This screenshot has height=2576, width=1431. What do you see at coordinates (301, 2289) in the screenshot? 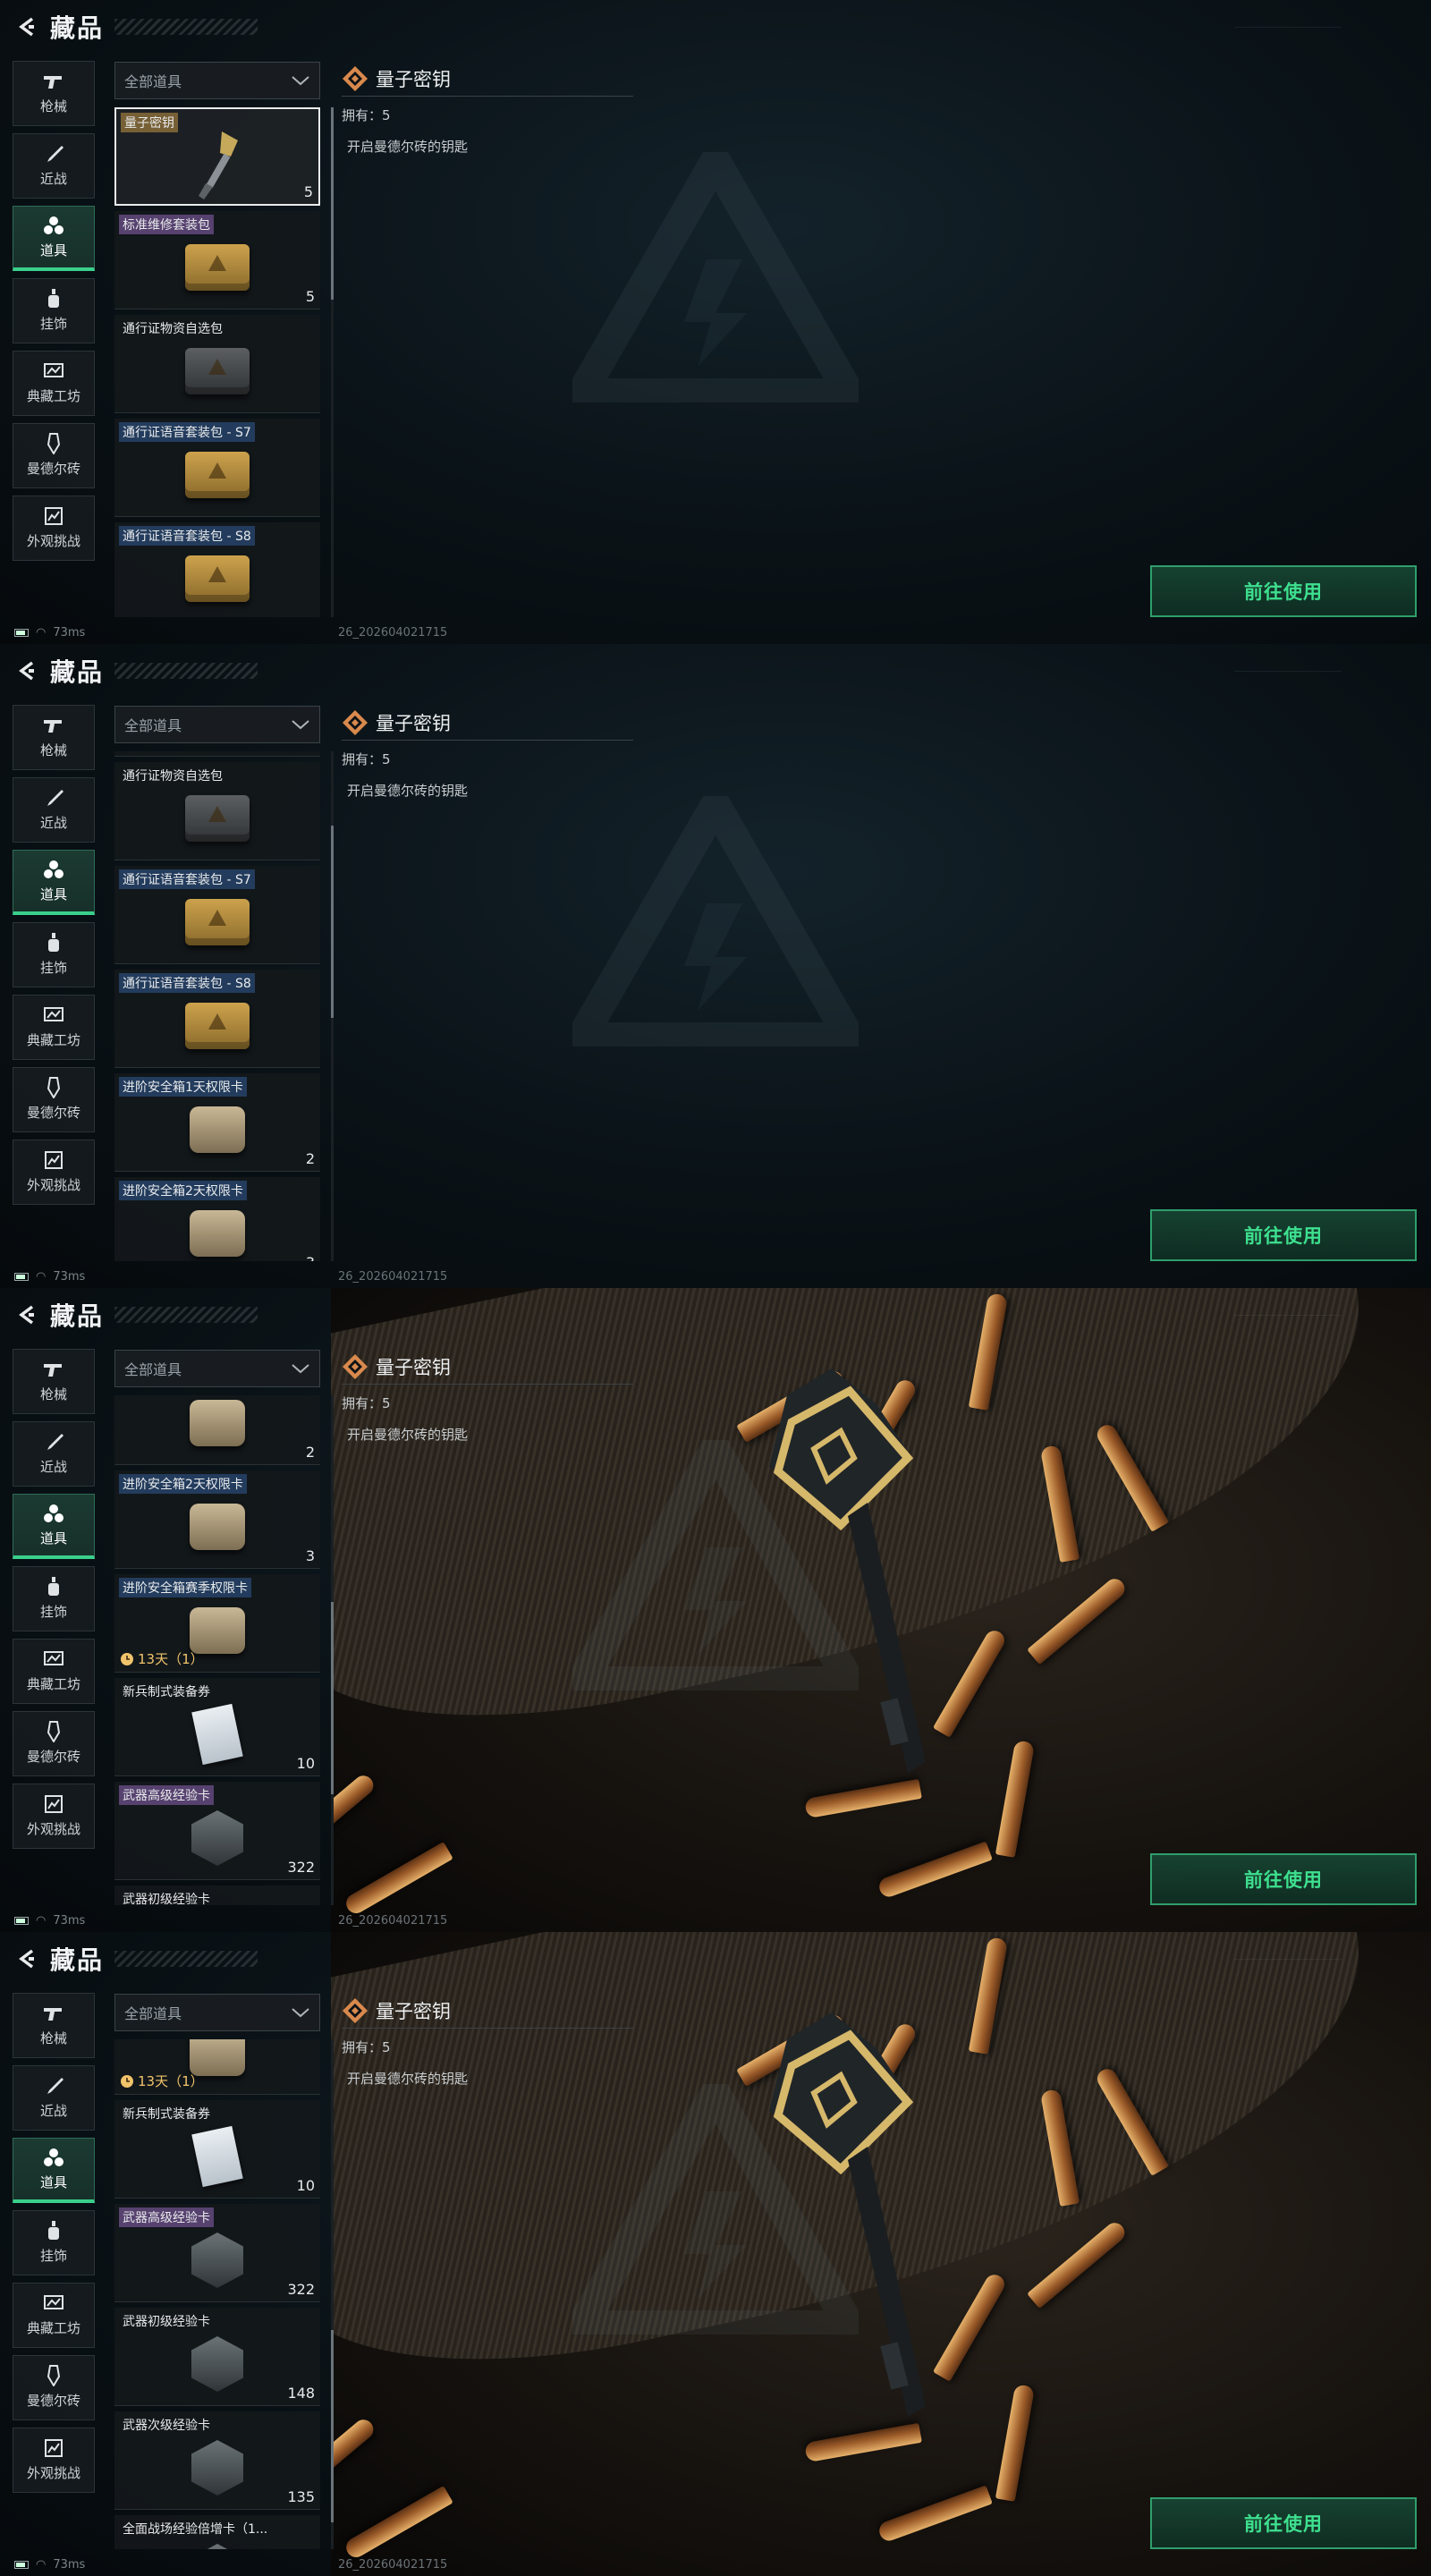
I see `item-card-count: 322` at bounding box center [301, 2289].